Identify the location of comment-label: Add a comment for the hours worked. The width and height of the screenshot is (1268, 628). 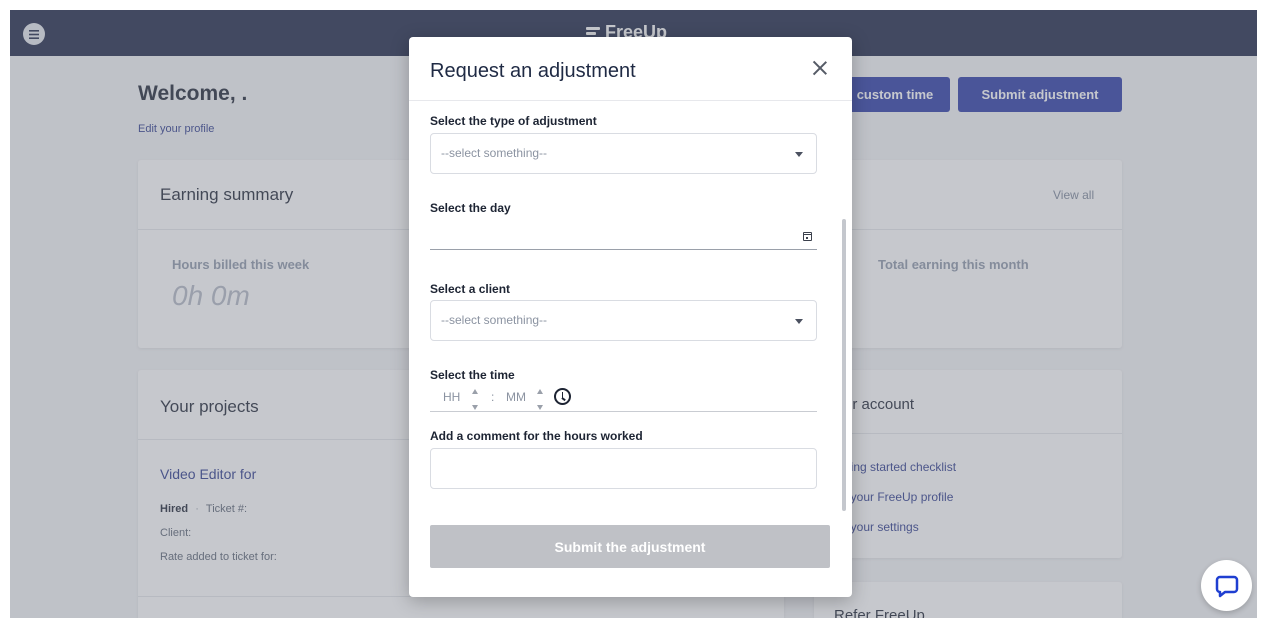
(536, 436).